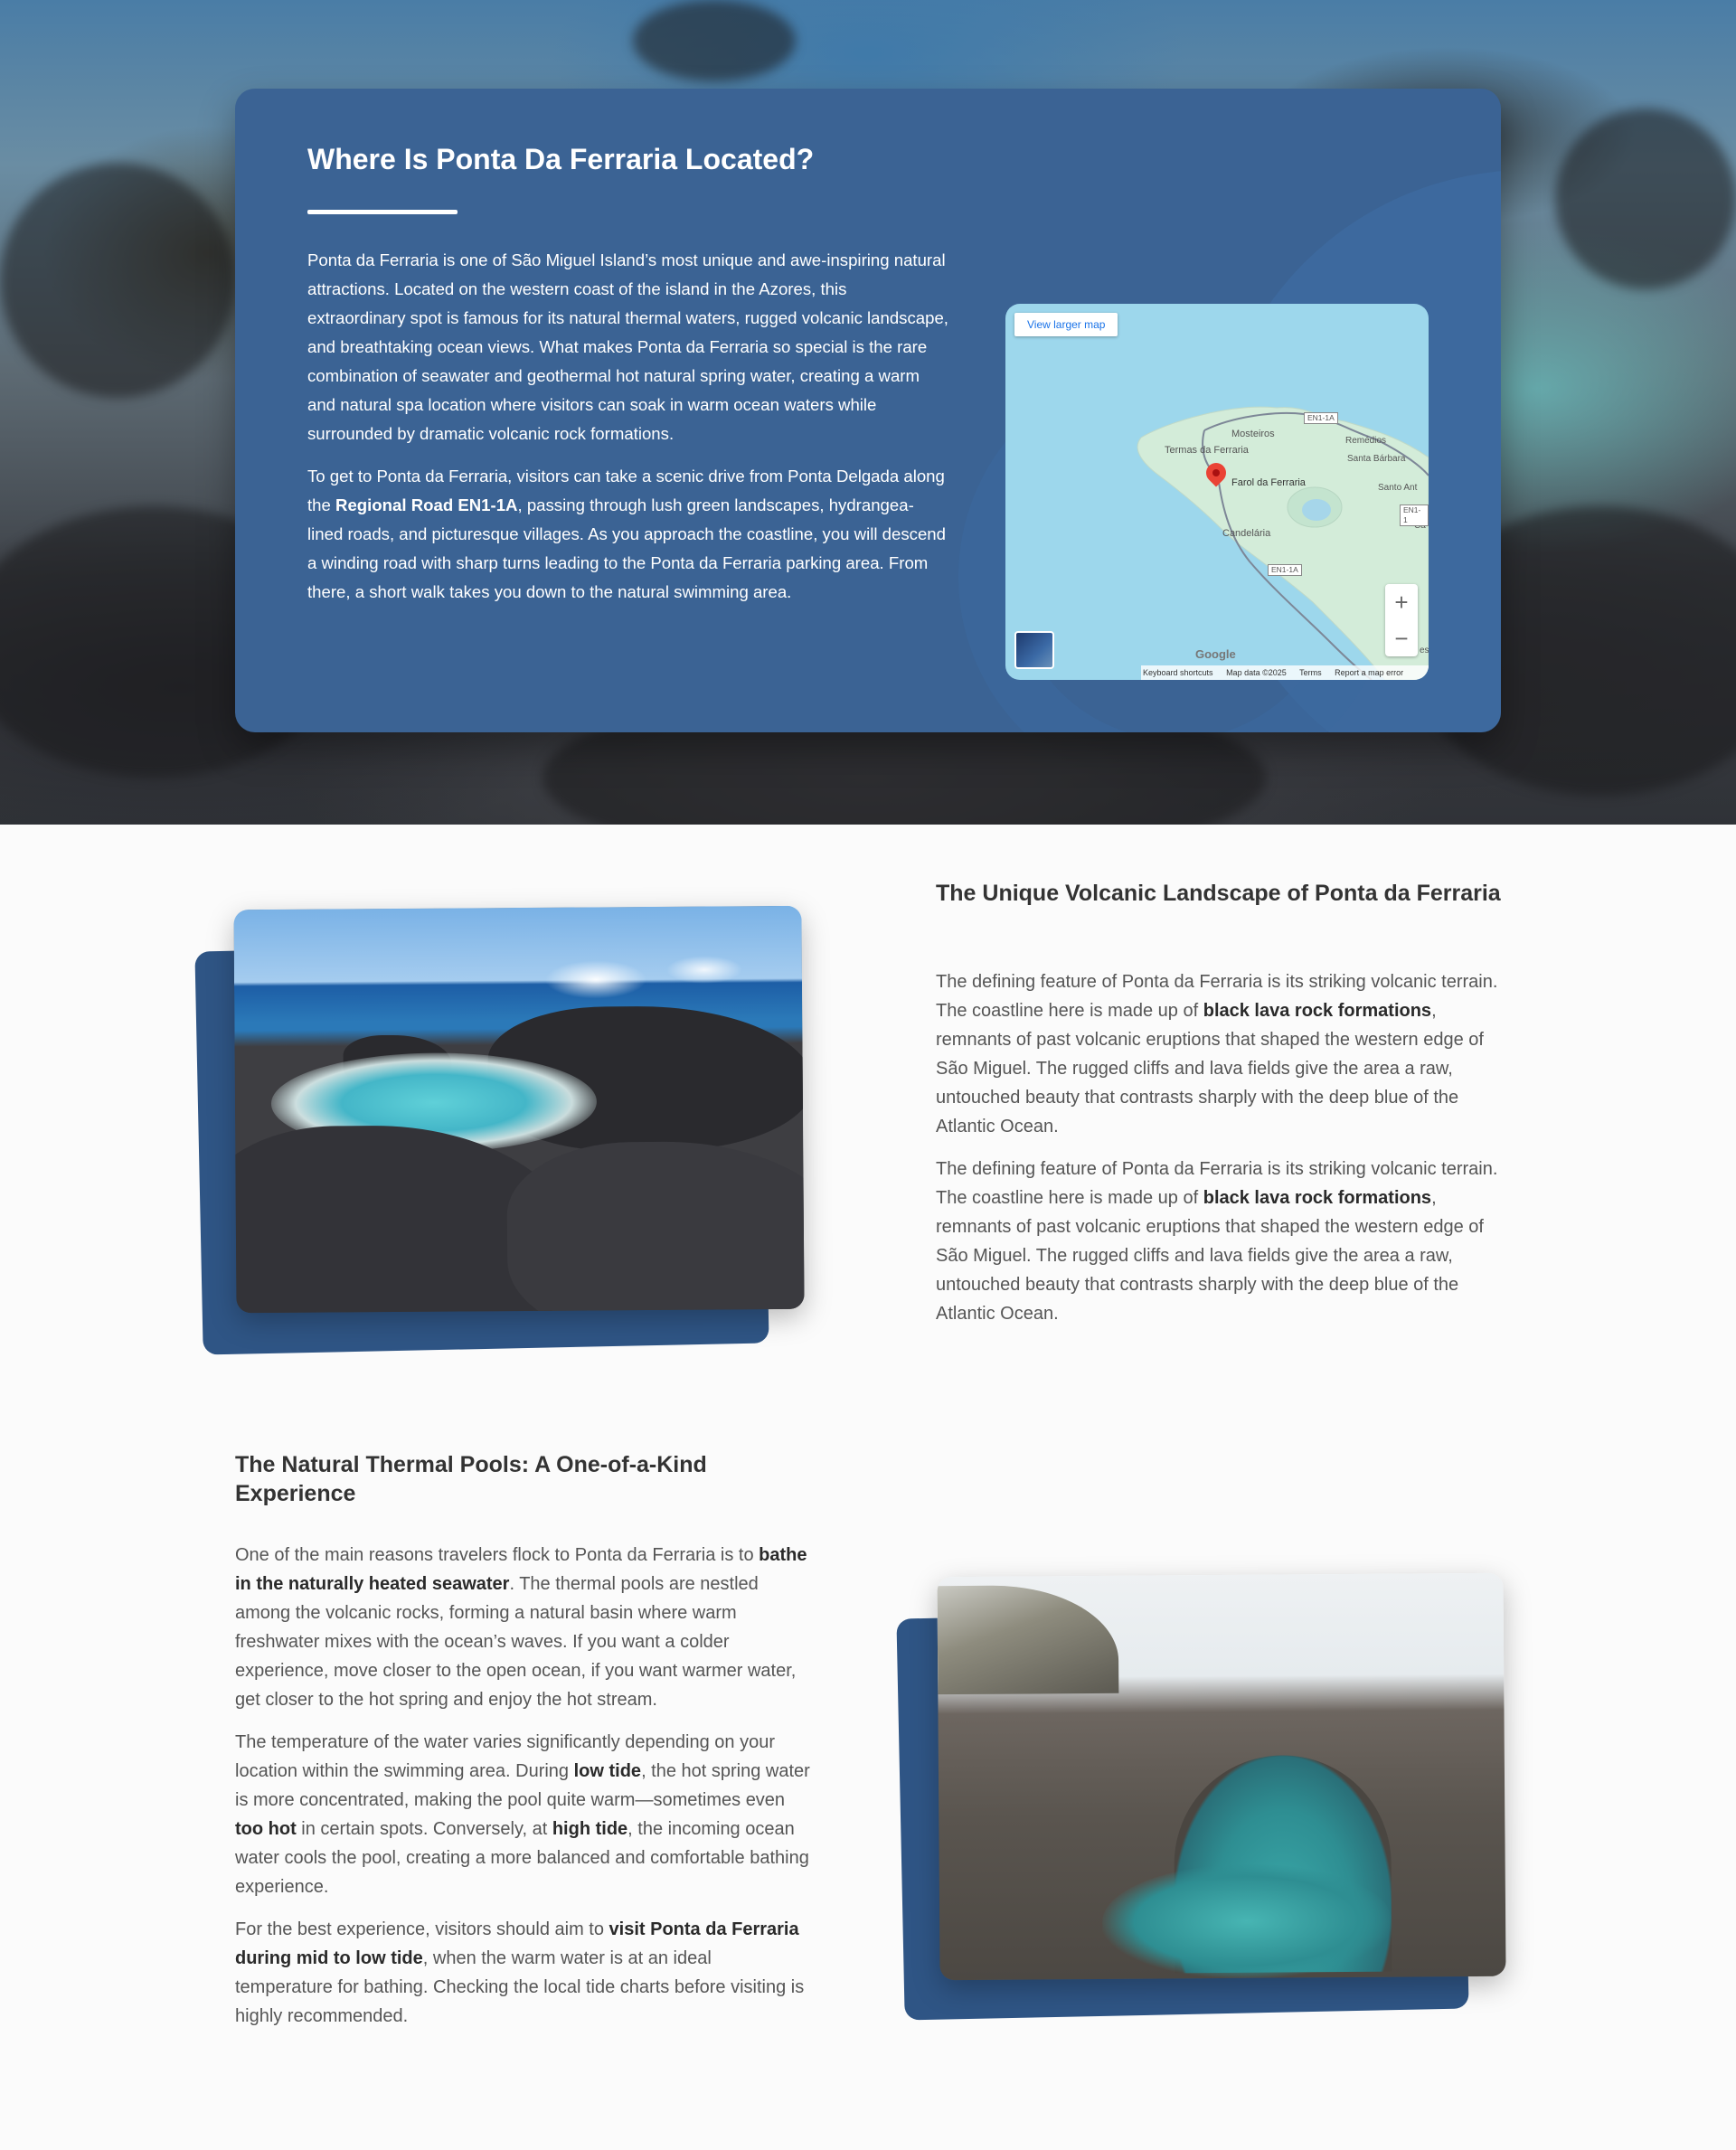 The image size is (1736, 2150). Describe the element at coordinates (1216, 654) in the screenshot. I see `google-logo: Google` at that location.